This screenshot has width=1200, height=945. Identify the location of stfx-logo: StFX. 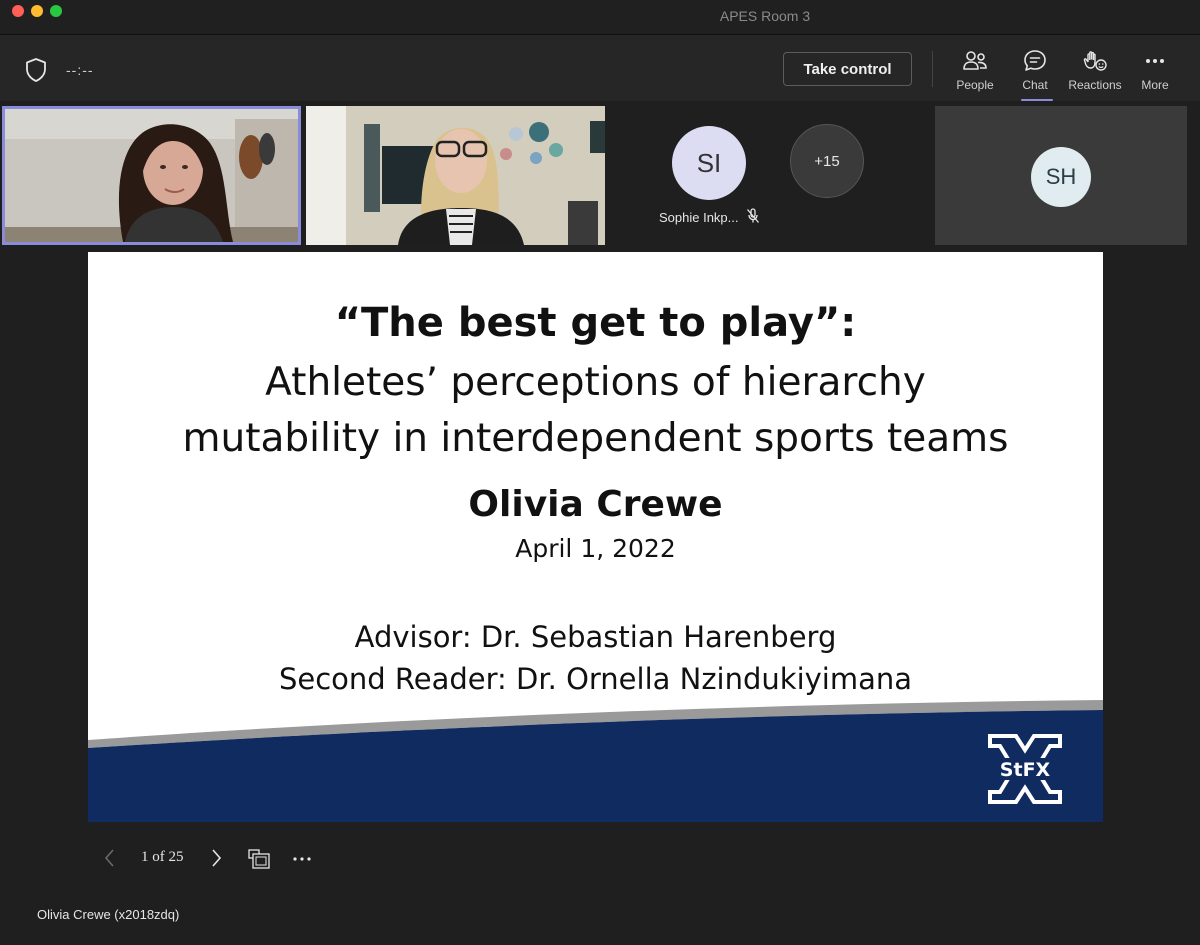
(1025, 771).